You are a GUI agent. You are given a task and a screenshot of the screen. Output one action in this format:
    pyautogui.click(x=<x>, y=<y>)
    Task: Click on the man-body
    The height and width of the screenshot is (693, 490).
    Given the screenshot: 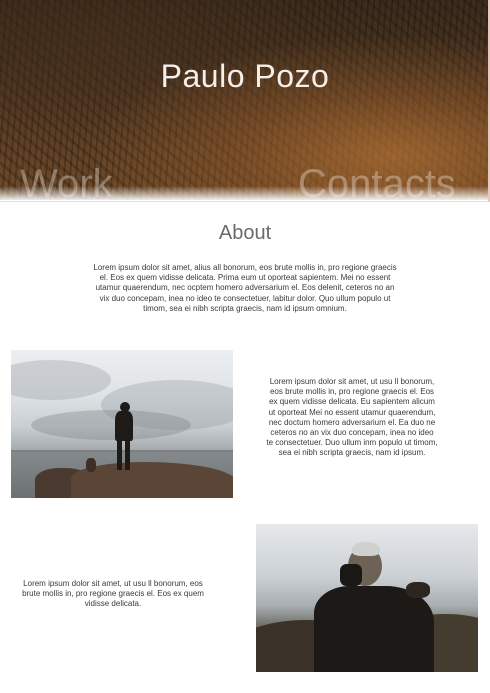 What is the action you would take?
    pyautogui.click(x=374, y=629)
    